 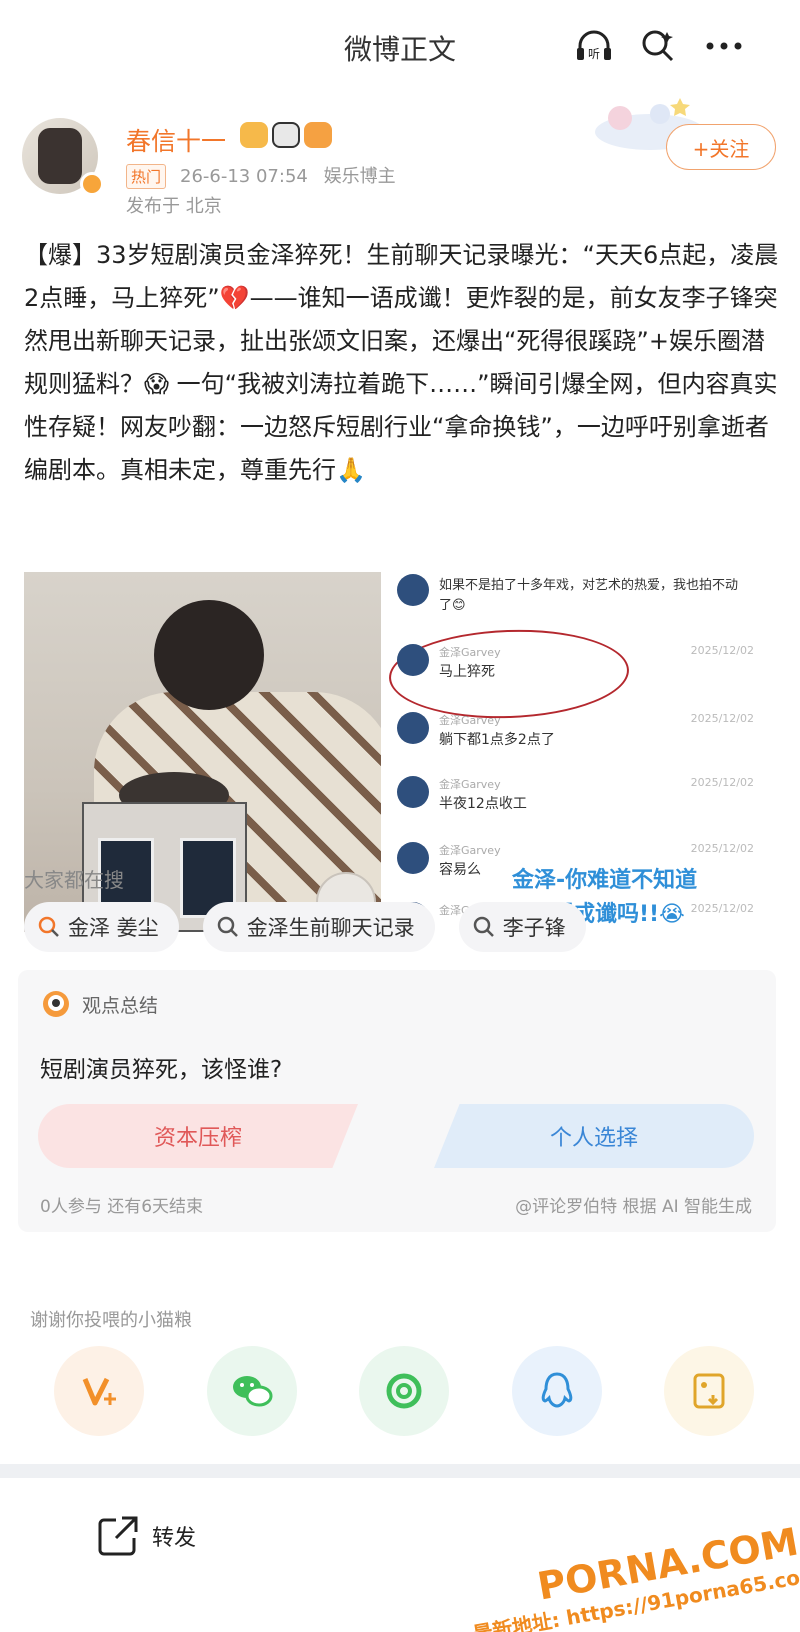 I want to click on hot-badge: 热门, so click(x=146, y=176).